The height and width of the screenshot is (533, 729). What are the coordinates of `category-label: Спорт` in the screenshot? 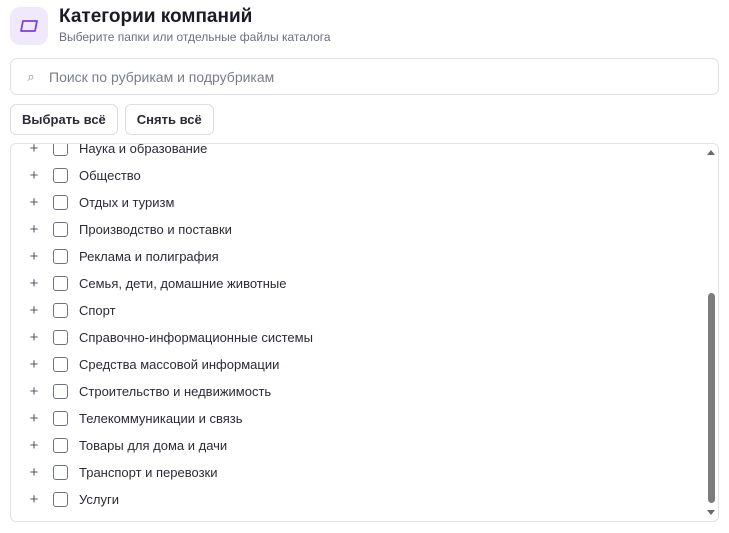 It's located at (97, 310).